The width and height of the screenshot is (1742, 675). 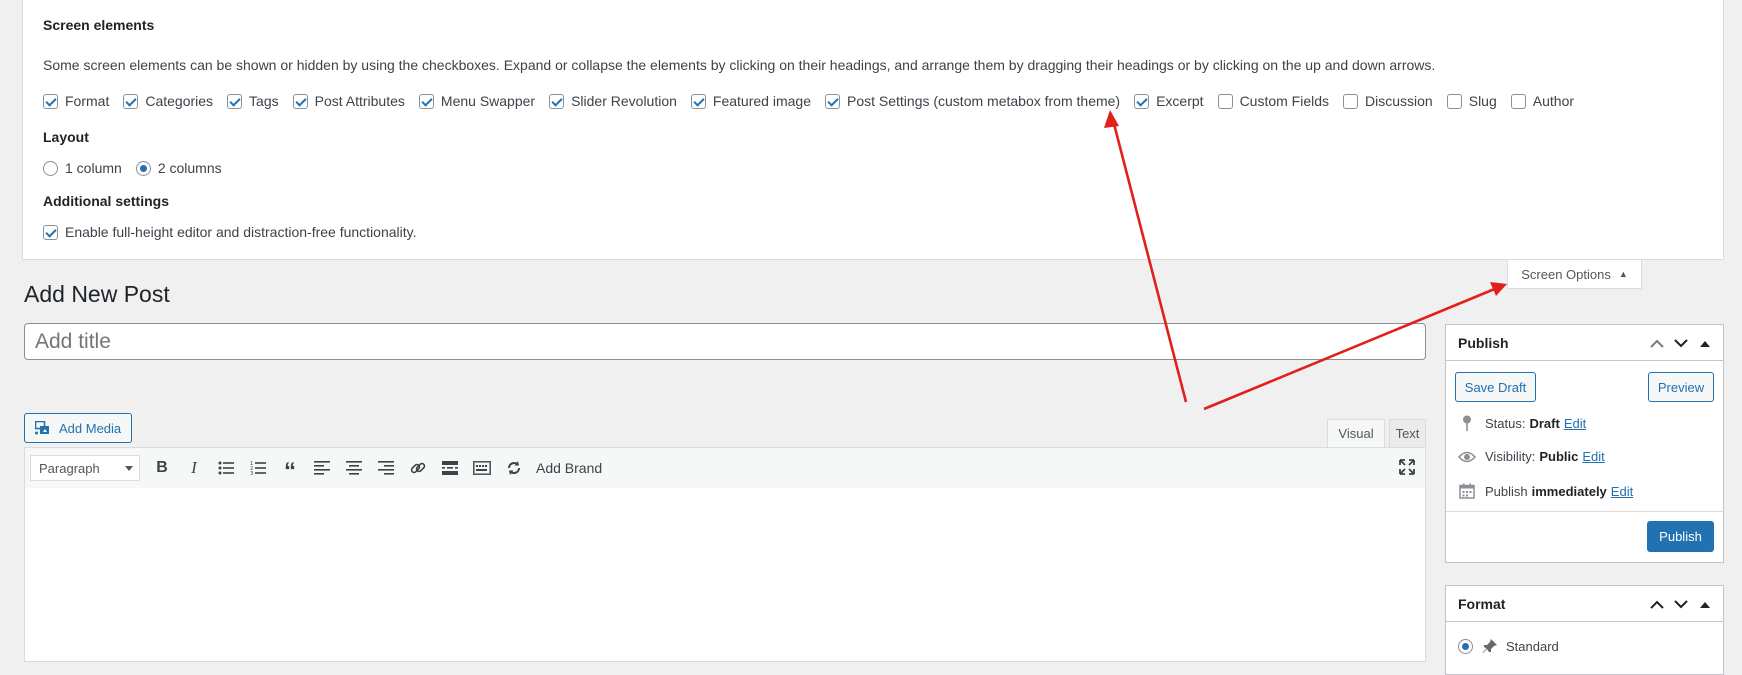 I want to click on layout-1-column-label: 1 column, so click(x=93, y=168).